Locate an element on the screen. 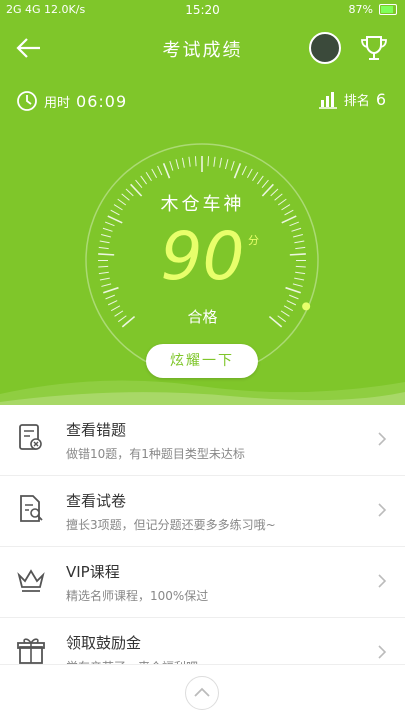 Image resolution: width=405 pixels, height=721 pixels. avatar is located at coordinates (325, 48).